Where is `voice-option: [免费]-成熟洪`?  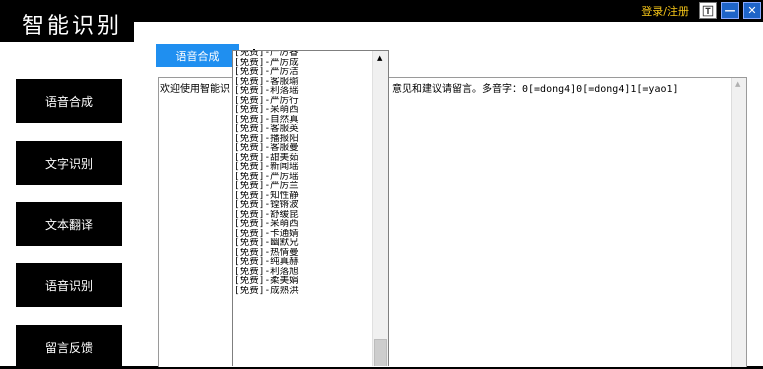 voice-option: [免费]-成熟洪 is located at coordinates (303, 291).